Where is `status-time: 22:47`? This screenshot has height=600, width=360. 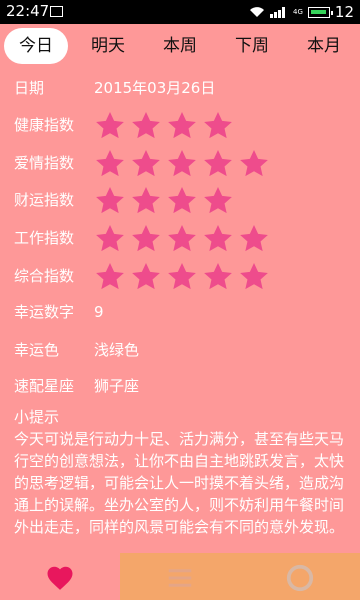 status-time: 22:47 is located at coordinates (28, 11).